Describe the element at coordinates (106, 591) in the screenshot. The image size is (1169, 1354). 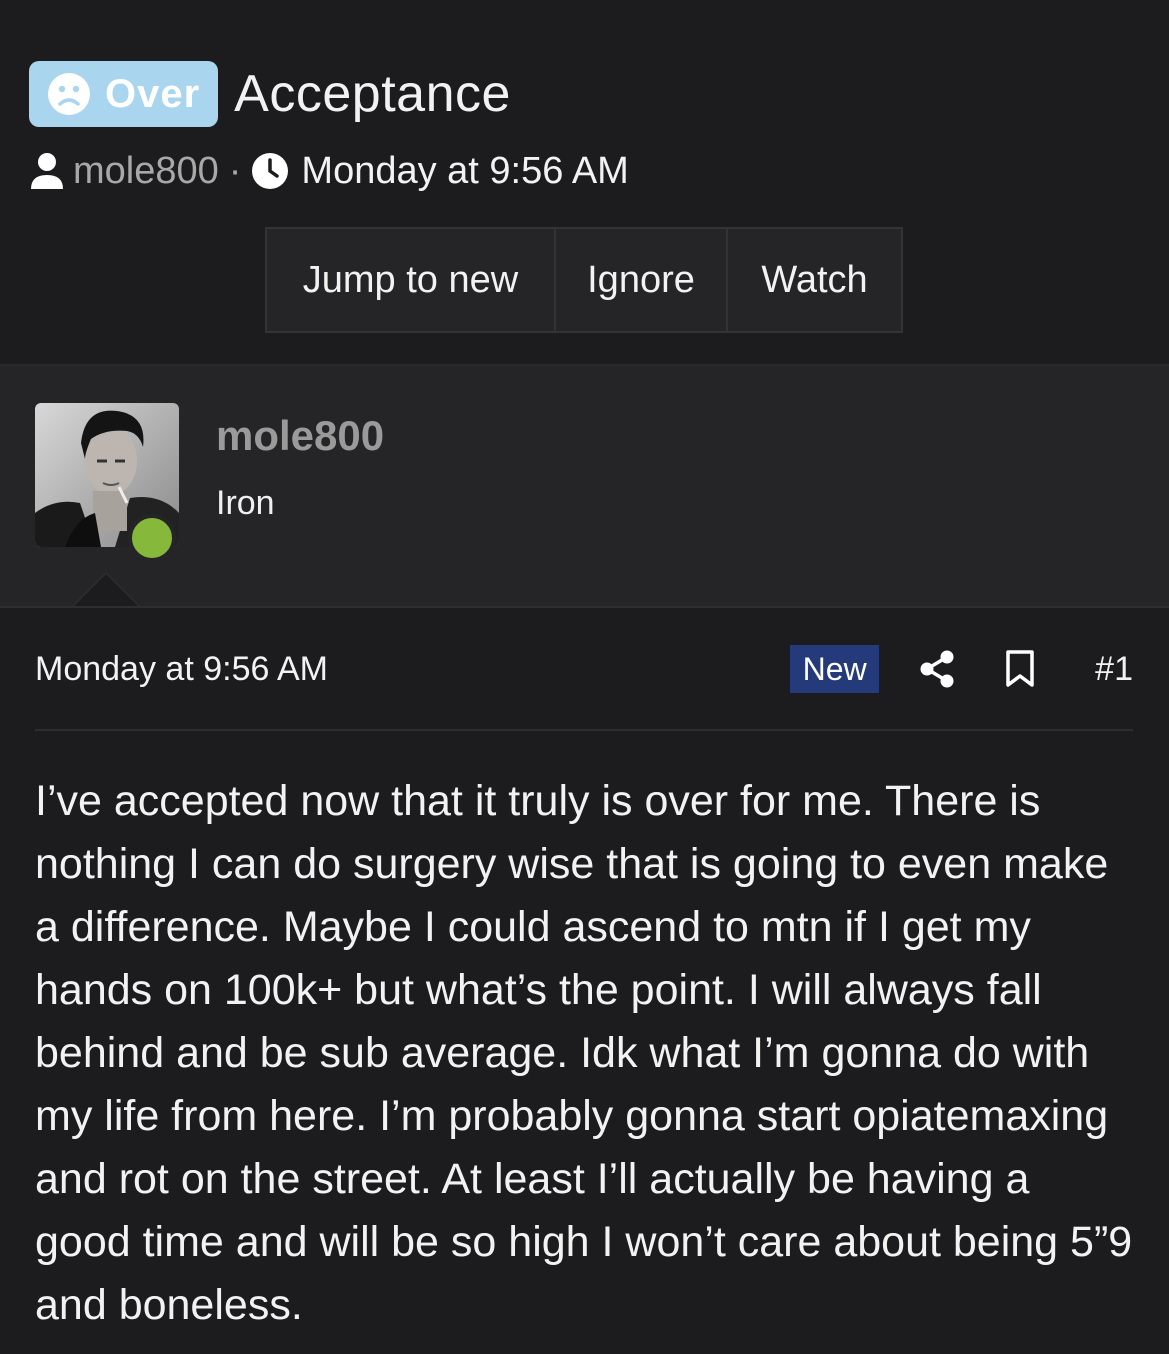
I see `user-block-arrow` at that location.